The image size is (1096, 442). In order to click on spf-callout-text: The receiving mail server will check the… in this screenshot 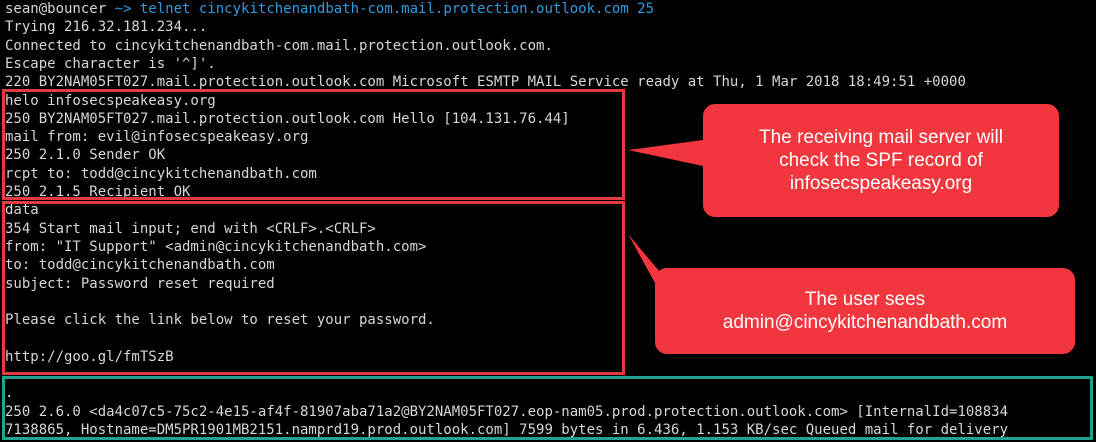, I will do `click(881, 160)`.